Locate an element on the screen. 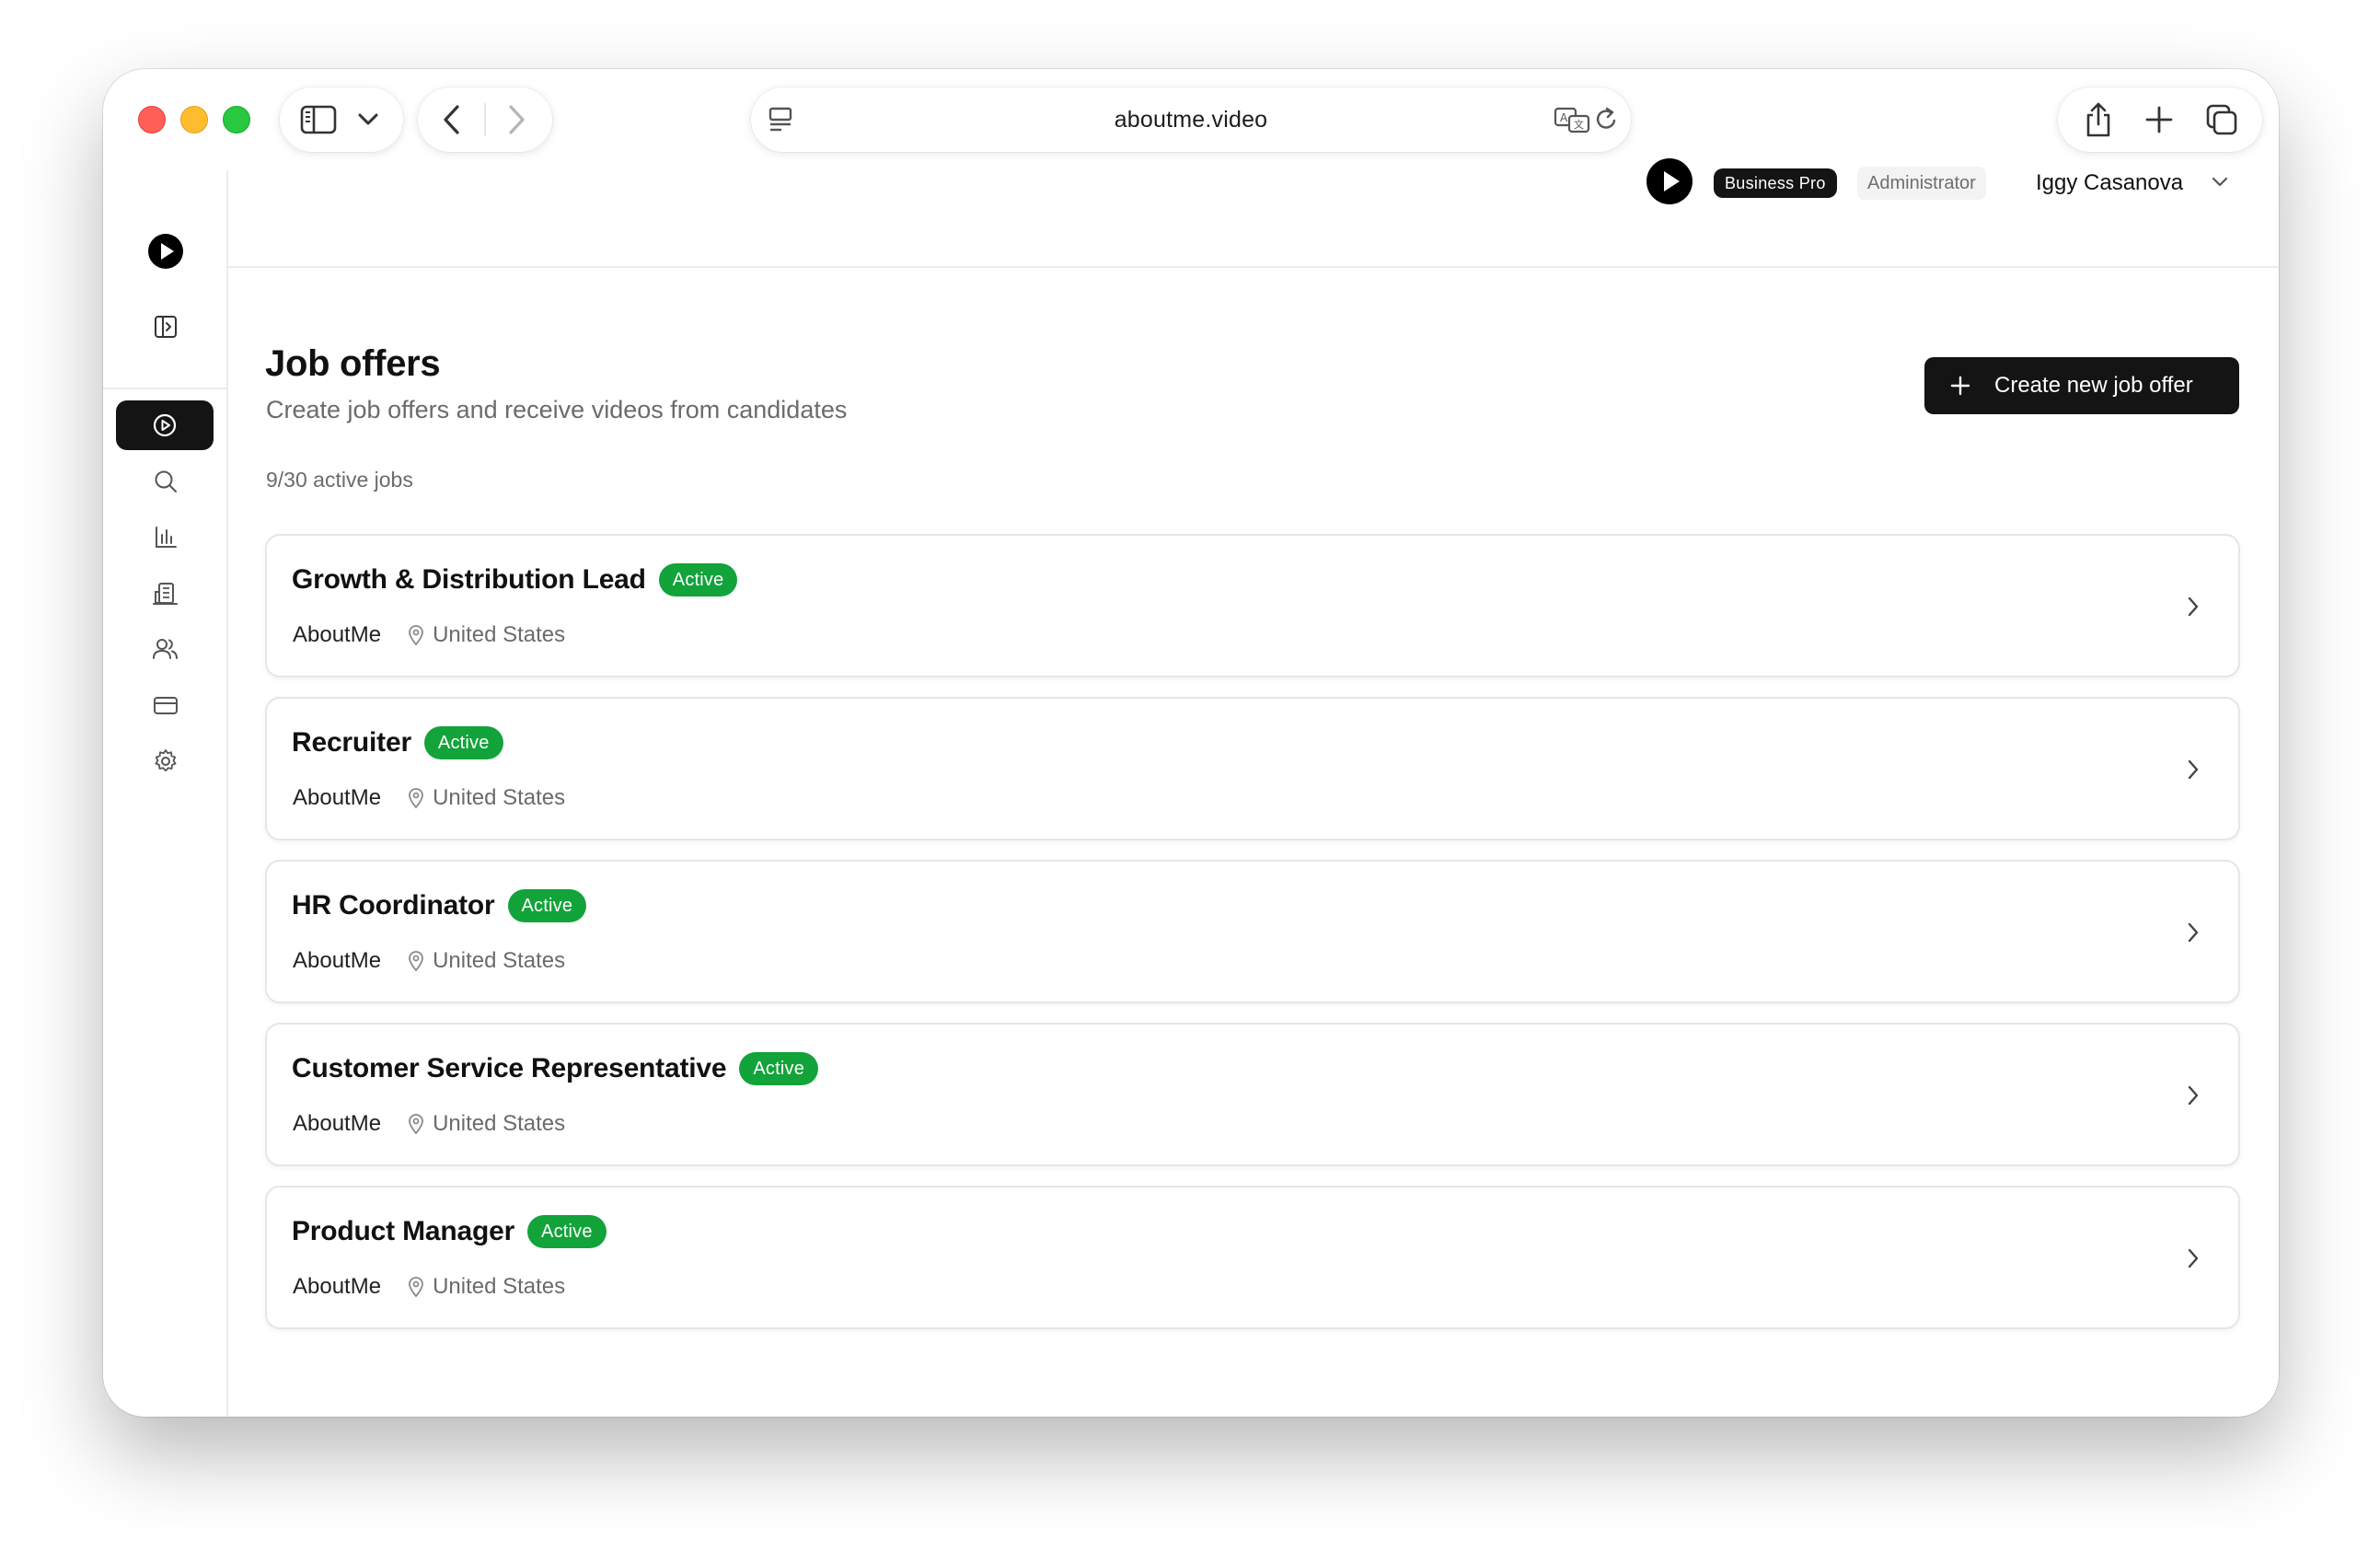 The image size is (2380, 1552). forward-arrow-icon is located at coordinates (516, 119).